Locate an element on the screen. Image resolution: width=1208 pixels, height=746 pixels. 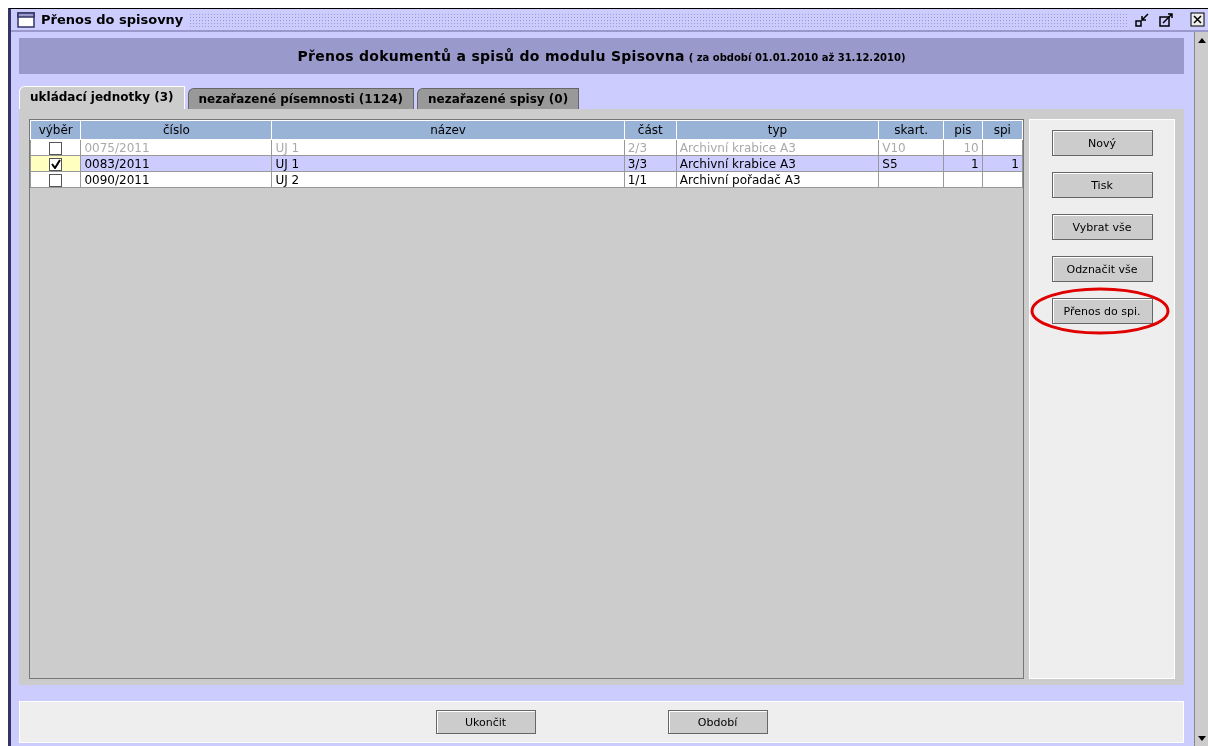
table-cell: 0090/2011 is located at coordinates (117, 179).